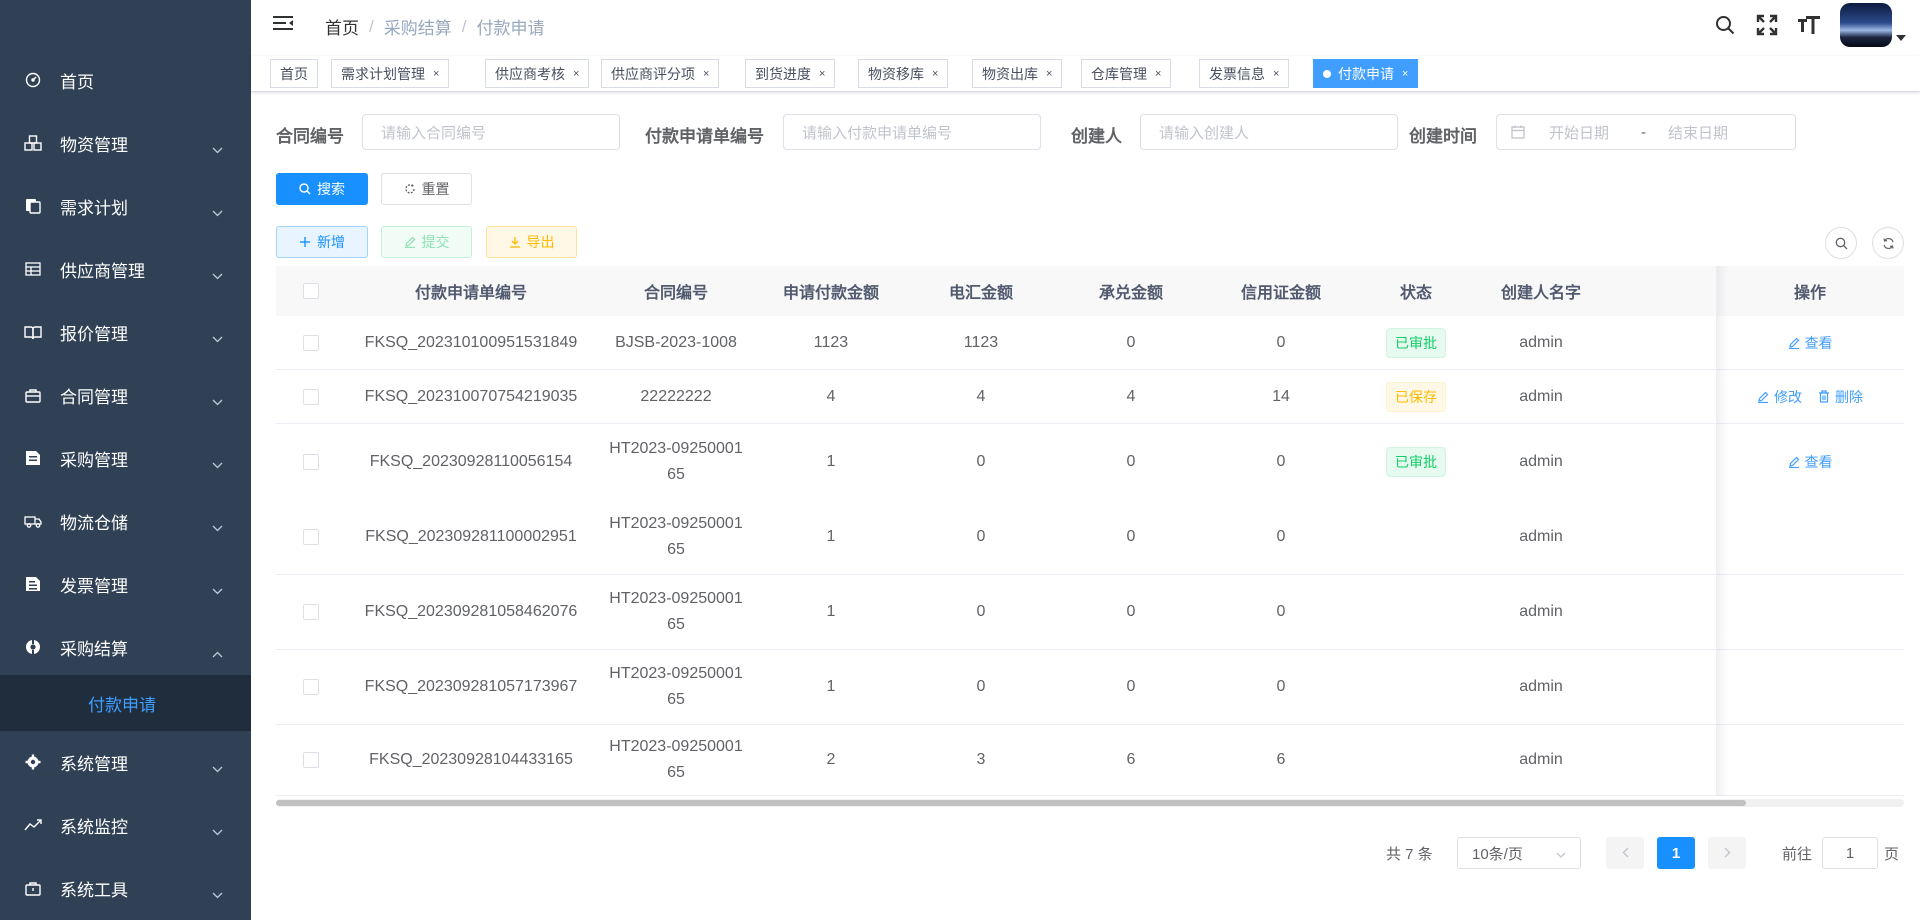  What do you see at coordinates (125, 762) in the screenshot?
I see `sidebar-item: 系统管理` at bounding box center [125, 762].